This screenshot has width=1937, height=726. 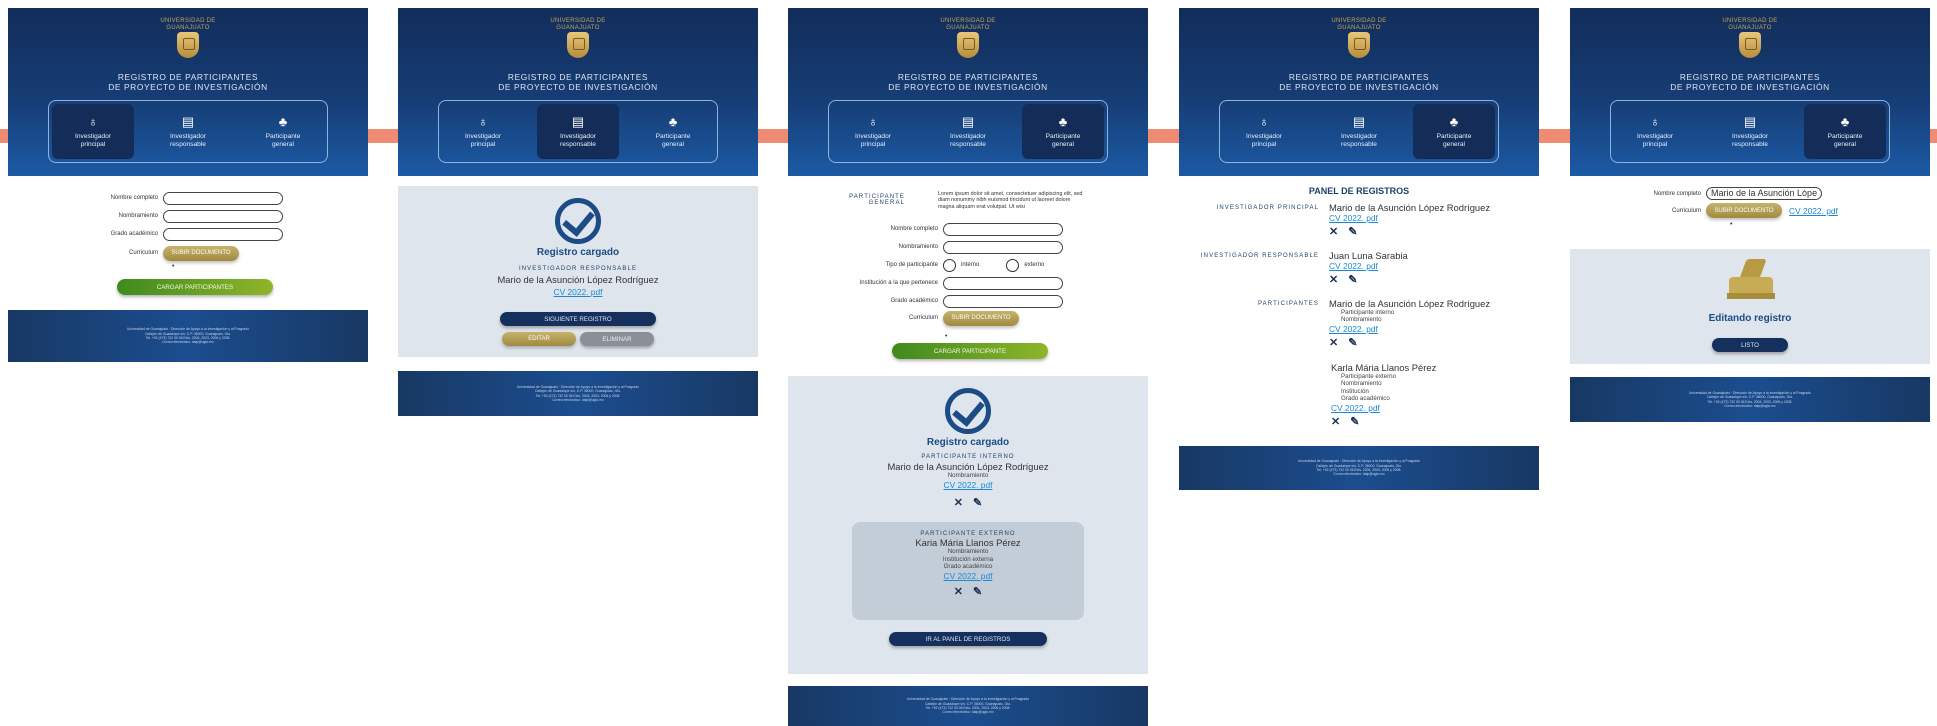 I want to click on radio-external, so click(x=1013, y=265).